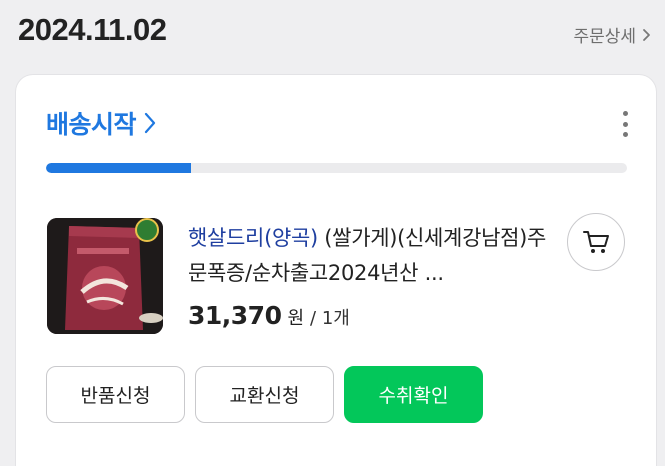 The image size is (665, 466). What do you see at coordinates (330, 318) in the screenshot?
I see `product-quantity: / 1개` at bounding box center [330, 318].